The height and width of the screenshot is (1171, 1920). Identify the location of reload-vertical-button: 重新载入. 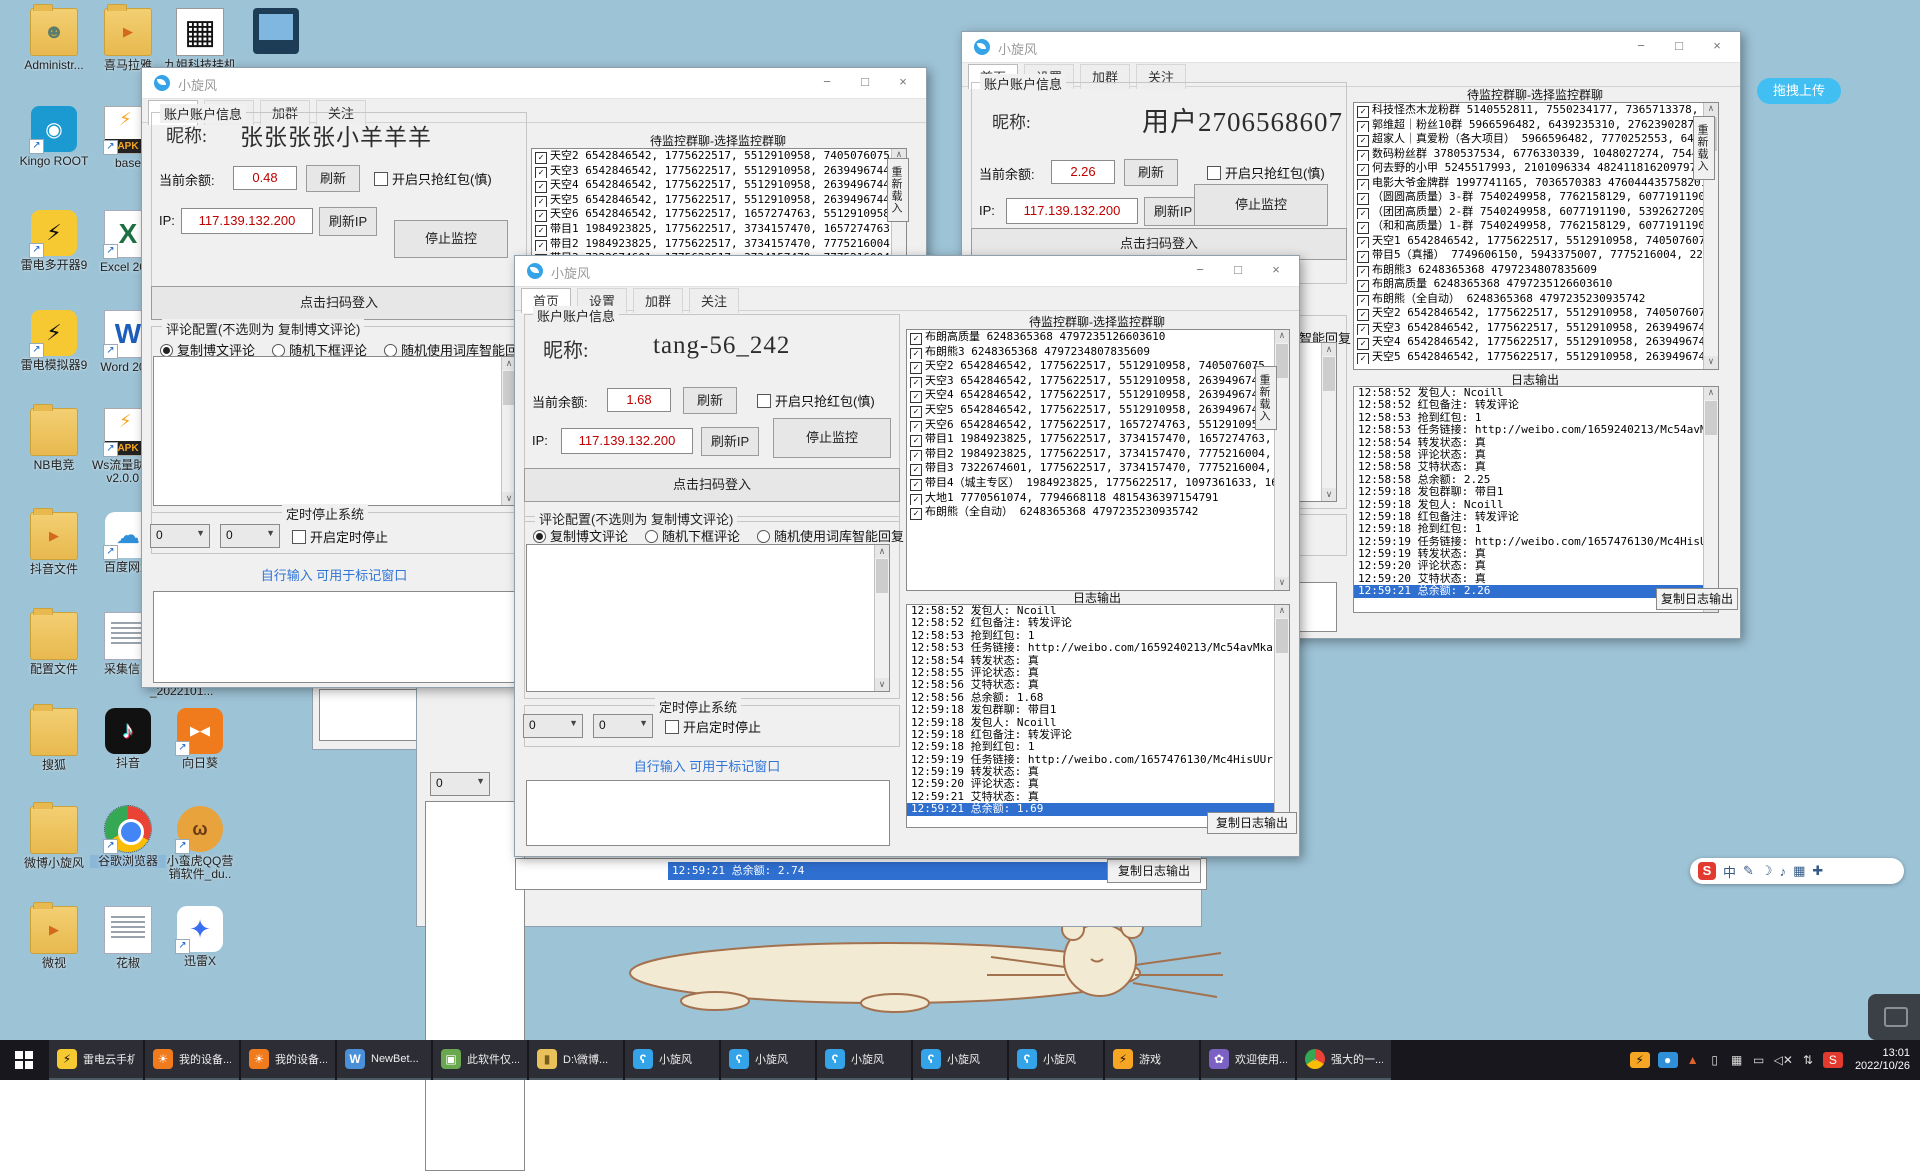
(1704, 148).